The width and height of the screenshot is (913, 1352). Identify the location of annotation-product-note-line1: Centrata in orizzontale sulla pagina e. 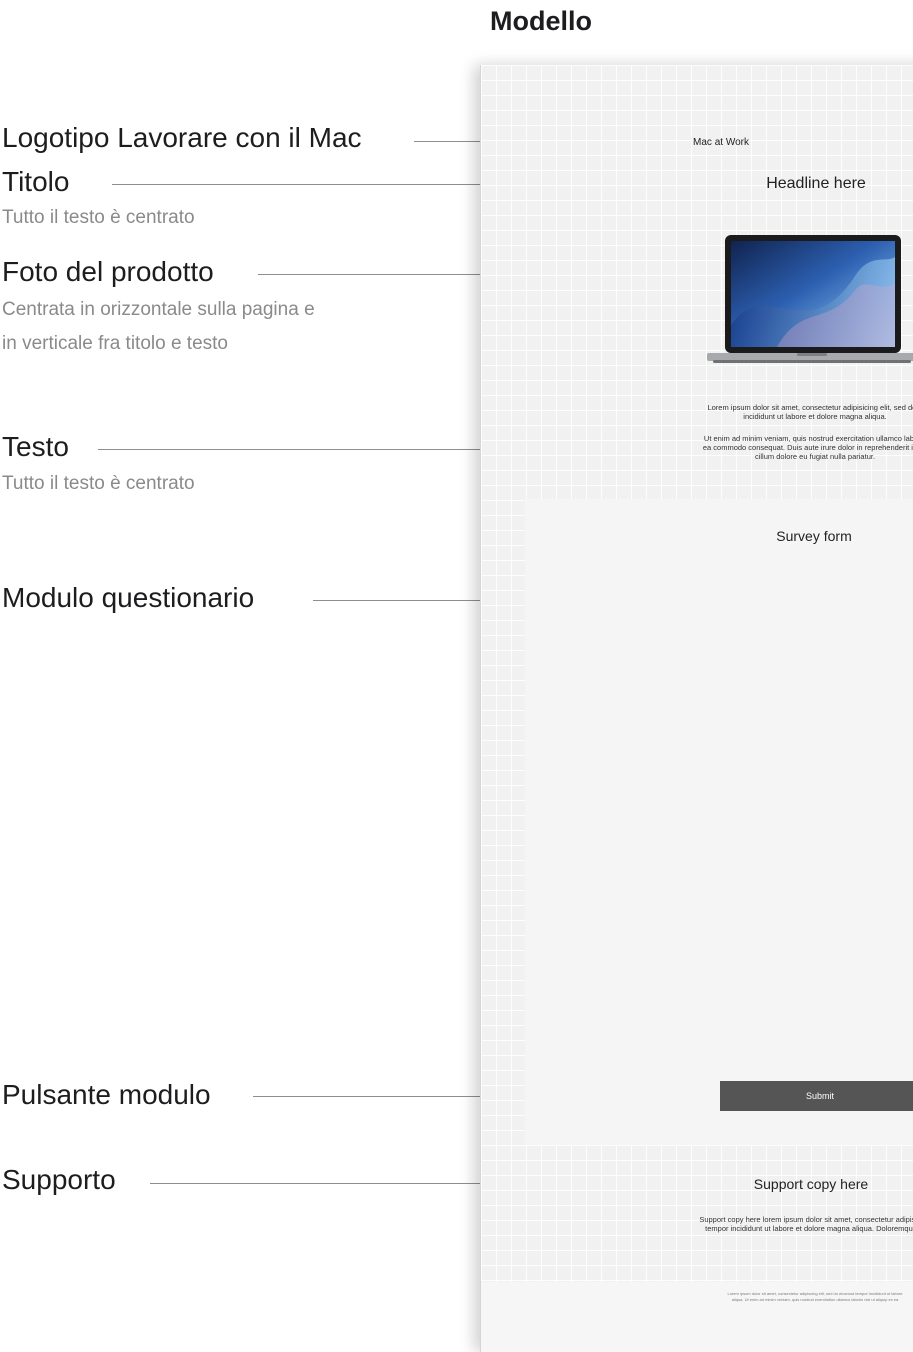
(158, 309).